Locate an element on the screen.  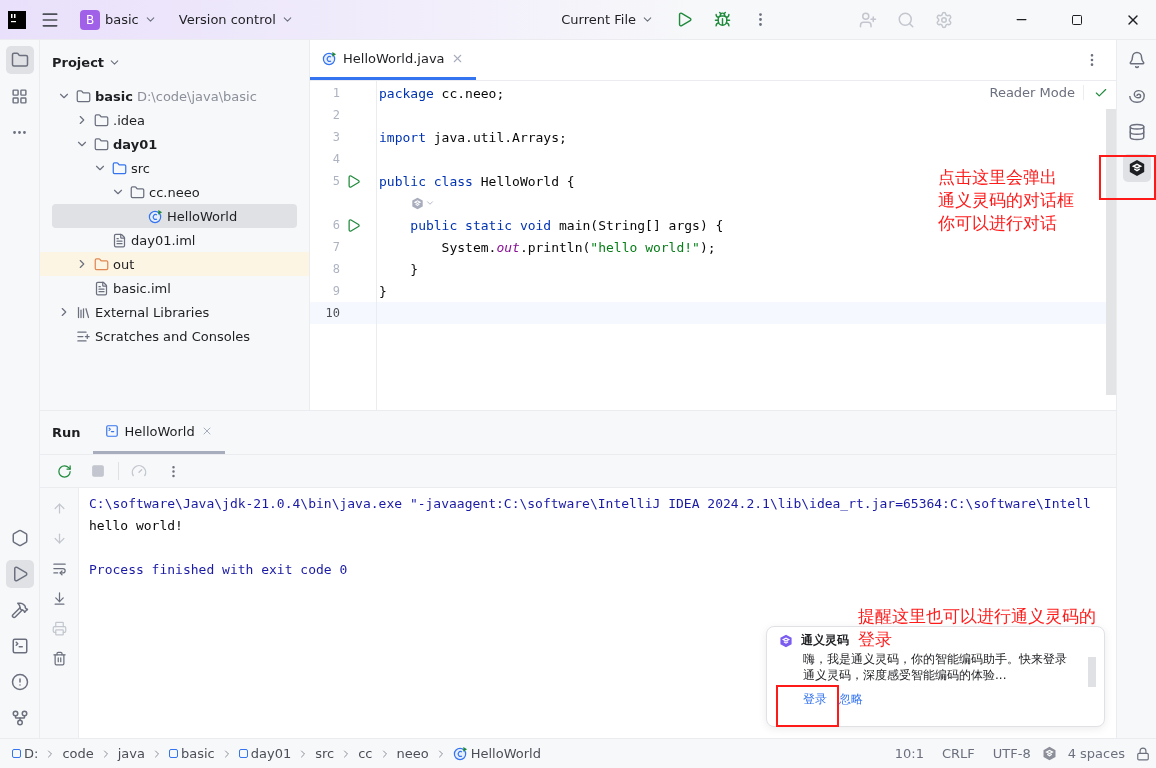
source-folder-icon is located at coordinates (119, 168).